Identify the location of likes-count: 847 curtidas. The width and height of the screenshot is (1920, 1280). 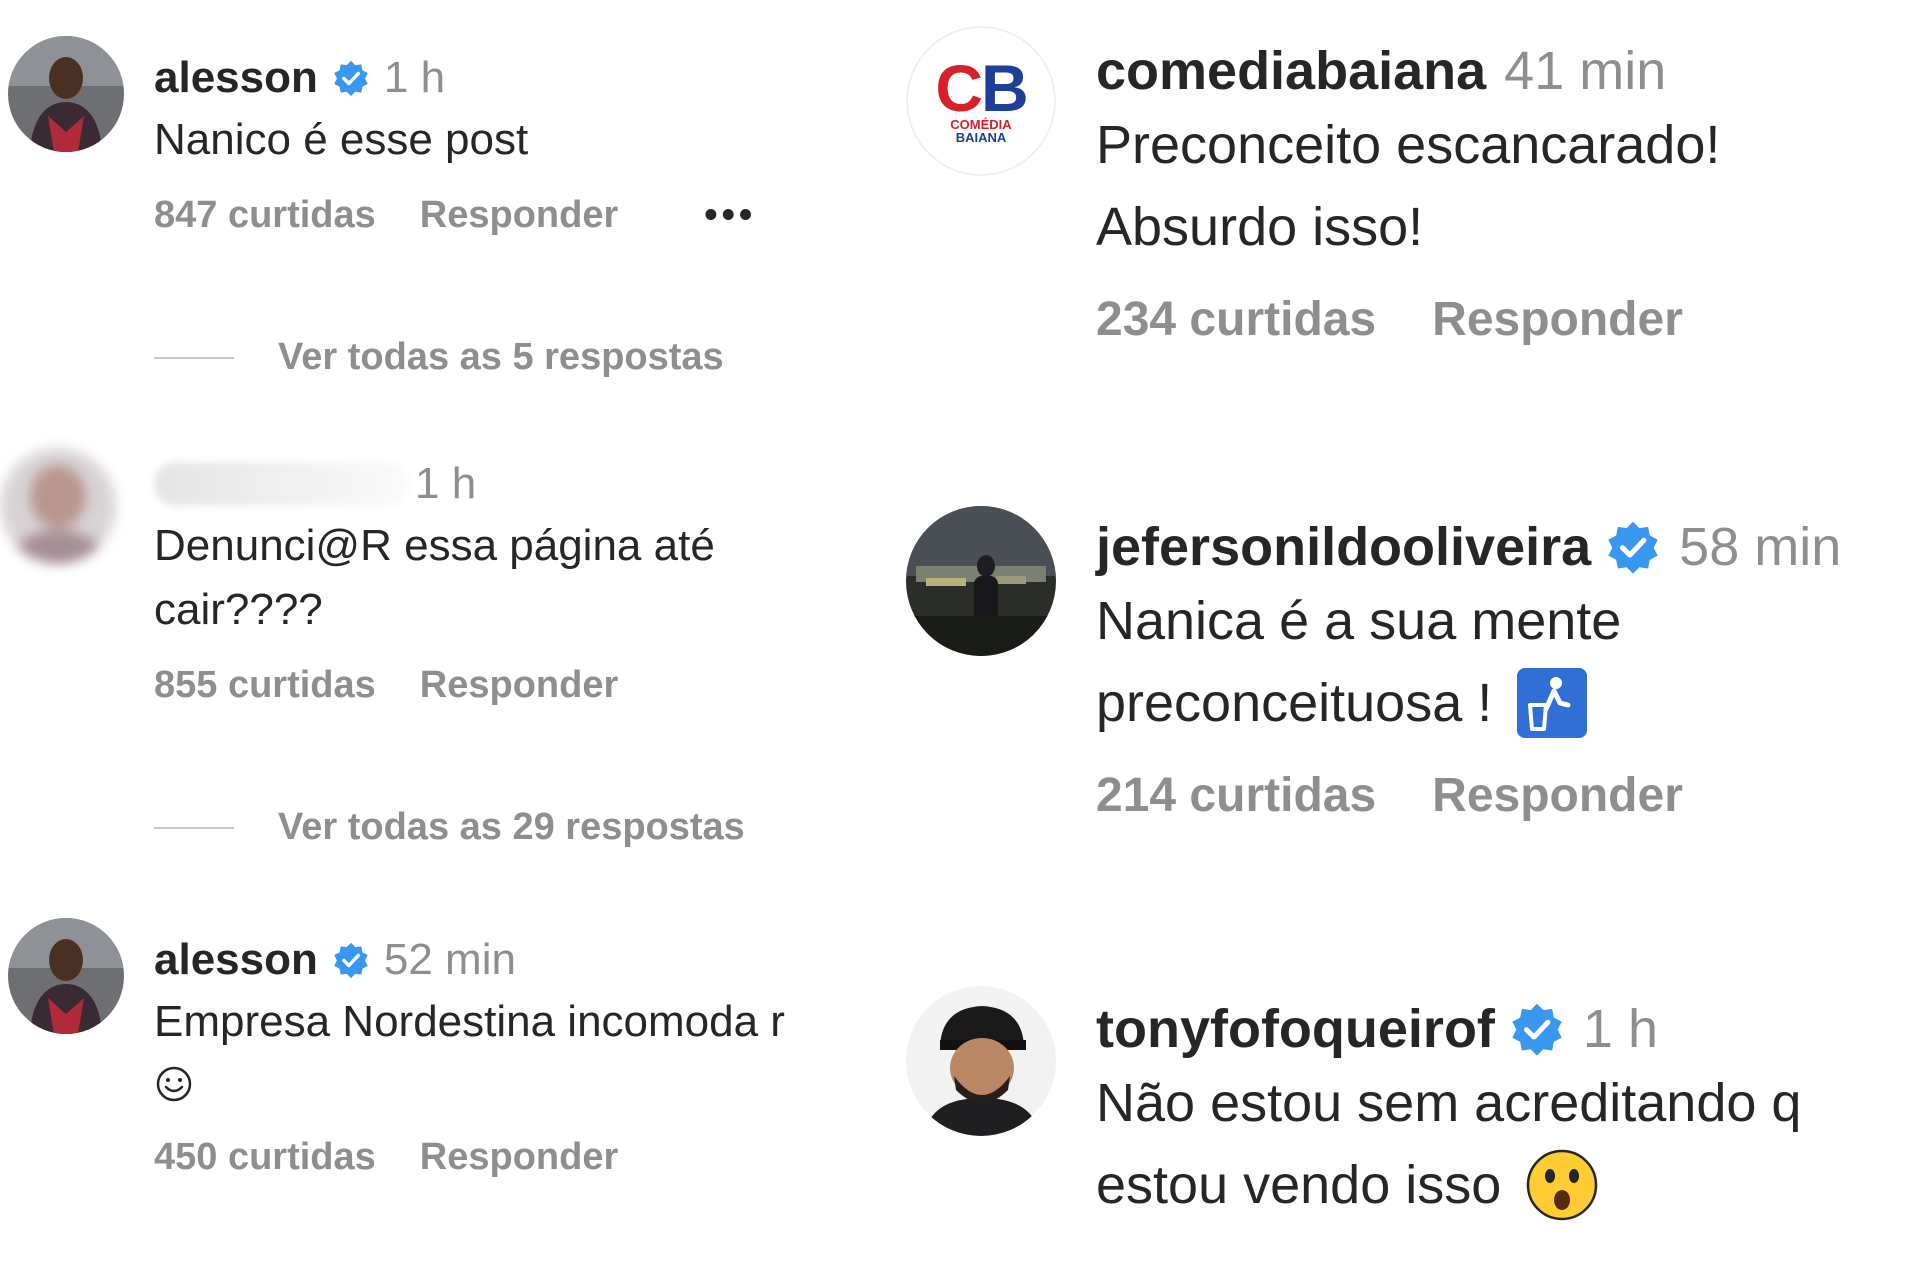
(265, 215).